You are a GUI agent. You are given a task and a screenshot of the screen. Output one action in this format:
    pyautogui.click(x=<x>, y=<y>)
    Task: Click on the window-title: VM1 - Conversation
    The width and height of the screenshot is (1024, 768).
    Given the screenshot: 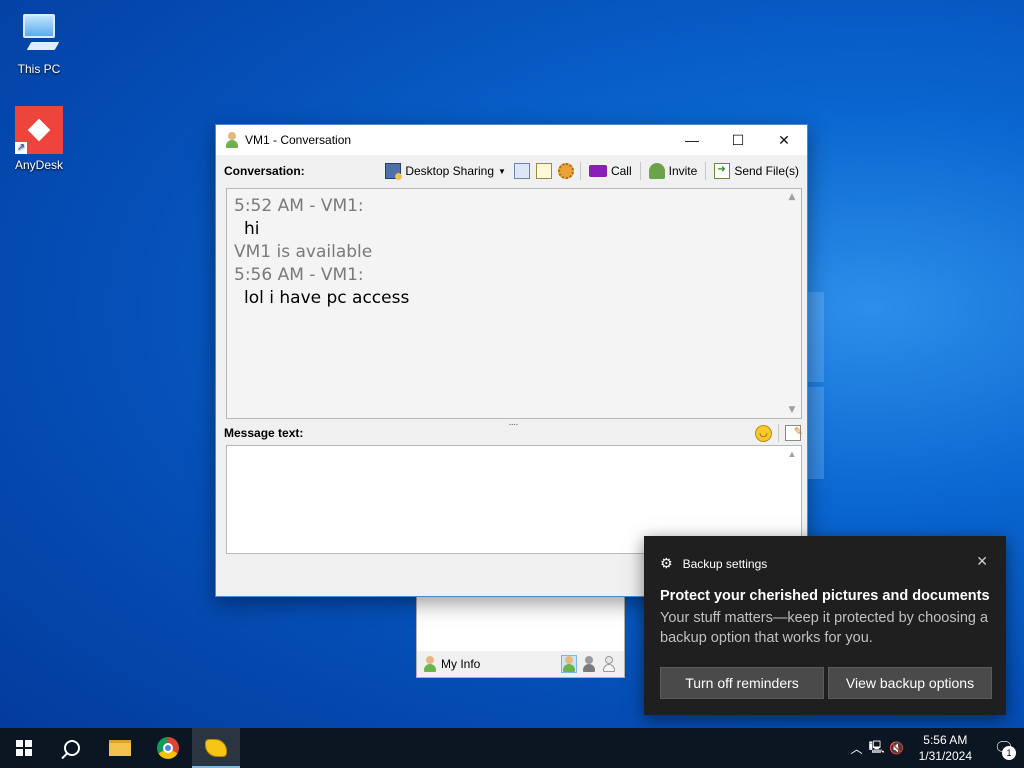 What is the action you would take?
    pyautogui.click(x=298, y=140)
    